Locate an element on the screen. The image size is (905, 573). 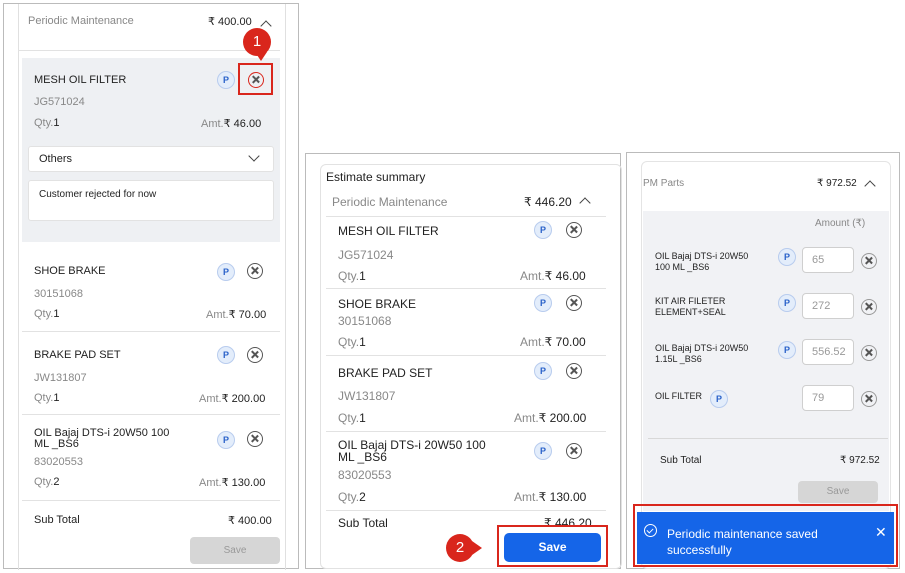
subtotal-label: Sub Total is located at coordinates (681, 460).